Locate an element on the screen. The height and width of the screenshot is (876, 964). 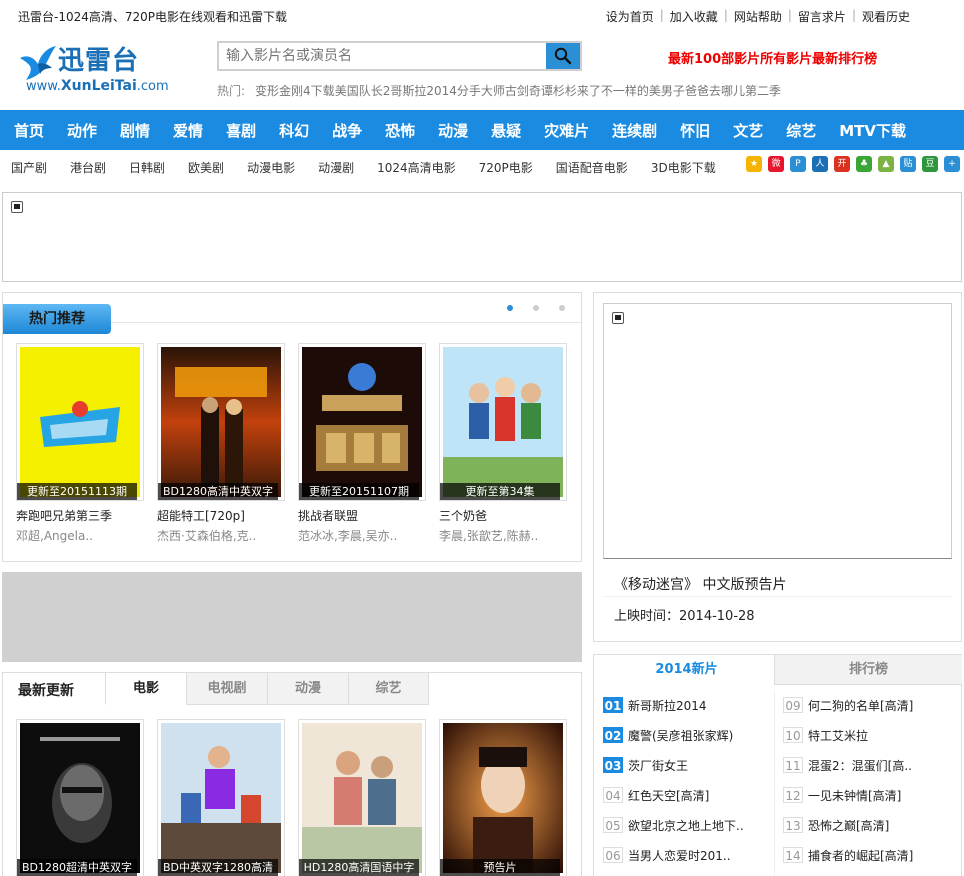
movie-poster: 预告片 is located at coordinates (503, 797).